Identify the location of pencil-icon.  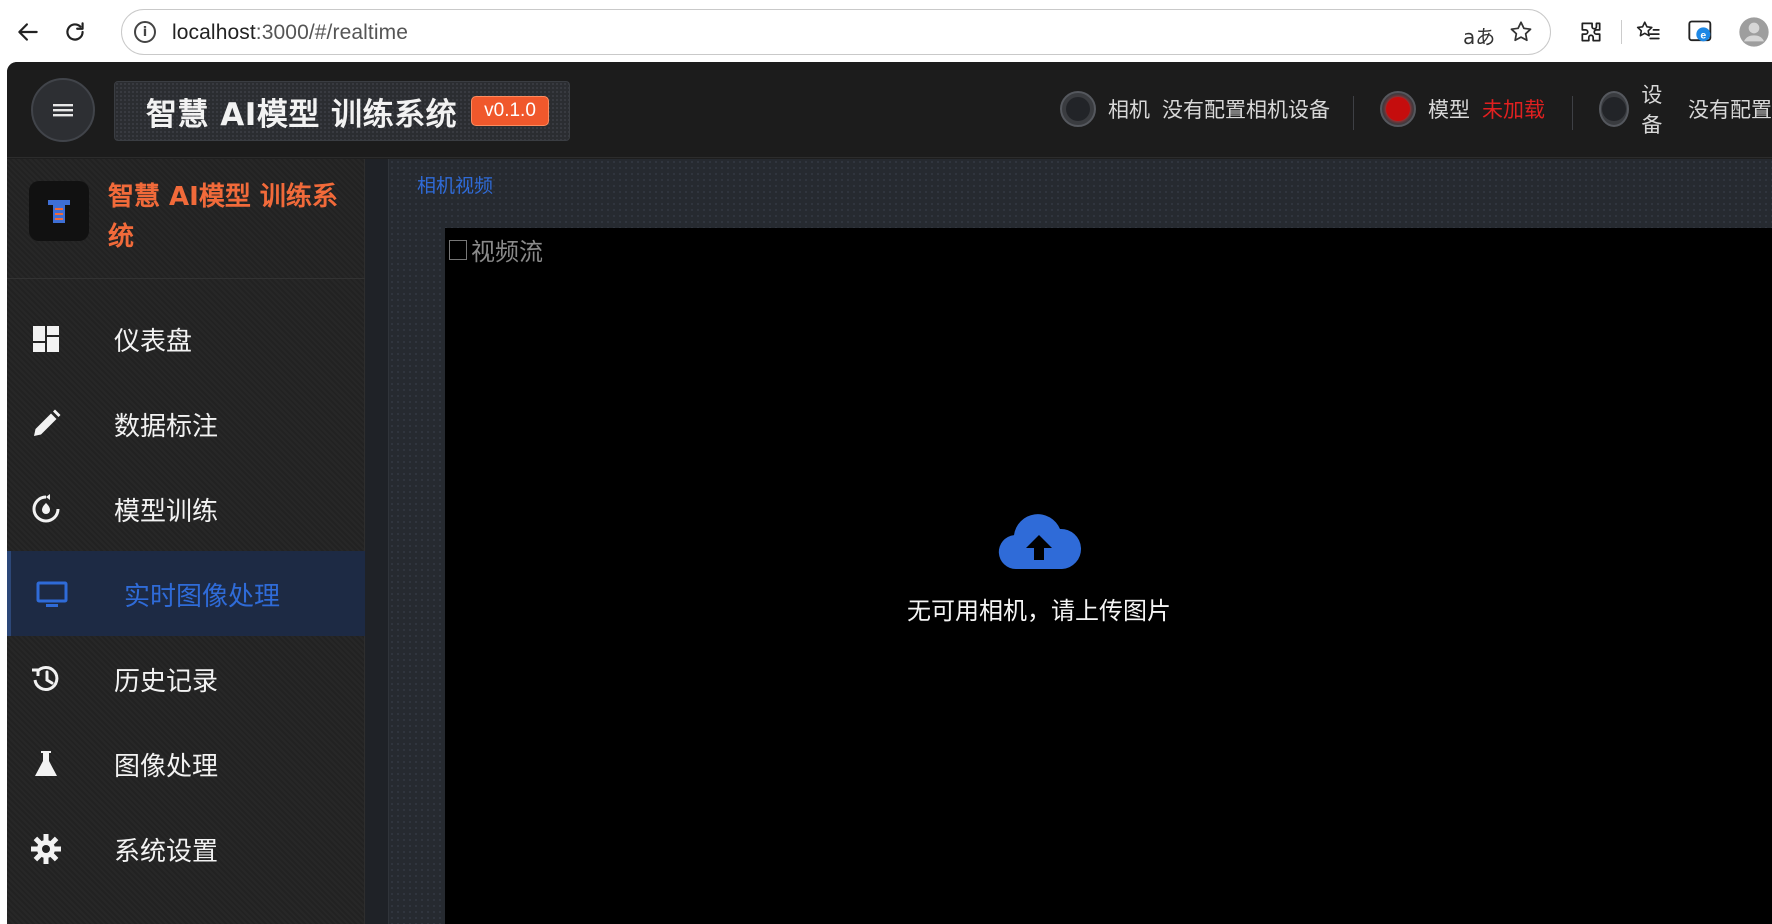
(47, 422).